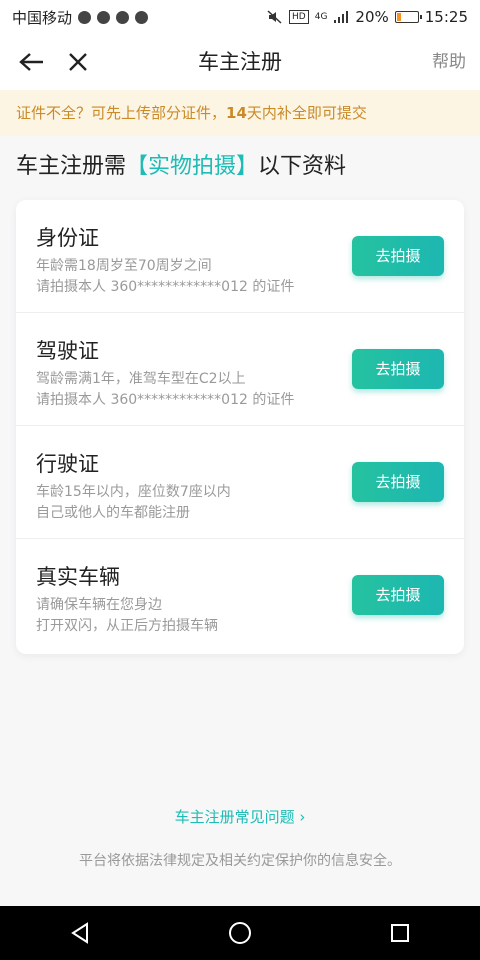 The height and width of the screenshot is (960, 480). I want to click on take-photo-driver-license-button: 去拍摄, so click(398, 369).